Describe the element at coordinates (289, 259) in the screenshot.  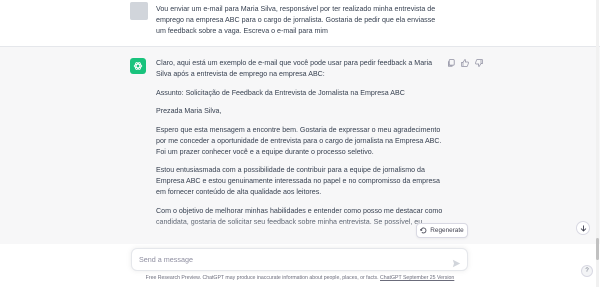
I see `message-input` at that location.